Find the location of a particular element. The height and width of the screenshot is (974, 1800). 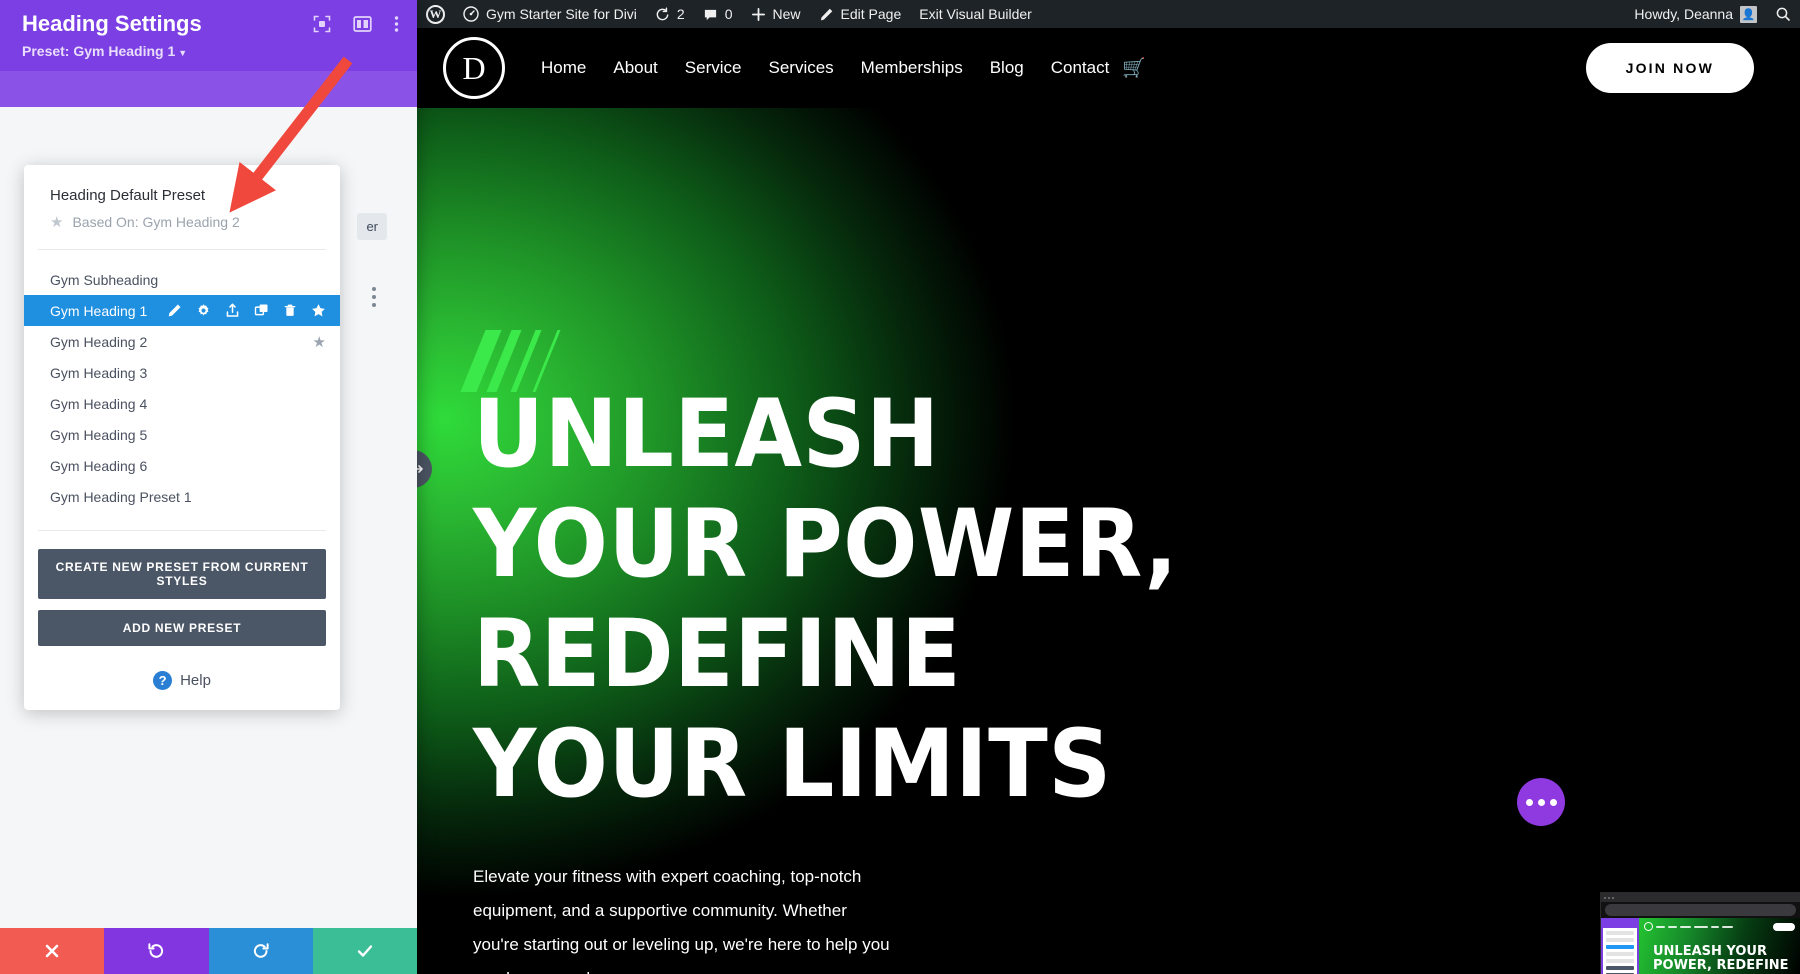

new-content-menu: New is located at coordinates (776, 14).